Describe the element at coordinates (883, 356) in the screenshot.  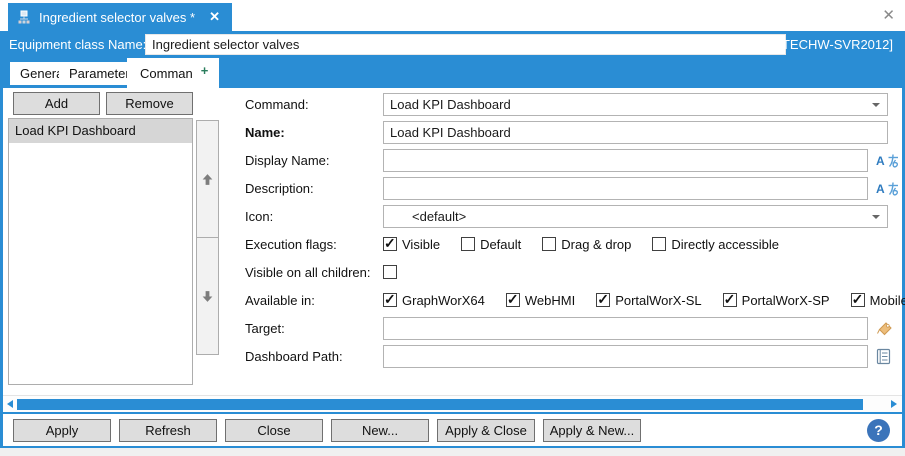
I see `file-browse-icon` at that location.